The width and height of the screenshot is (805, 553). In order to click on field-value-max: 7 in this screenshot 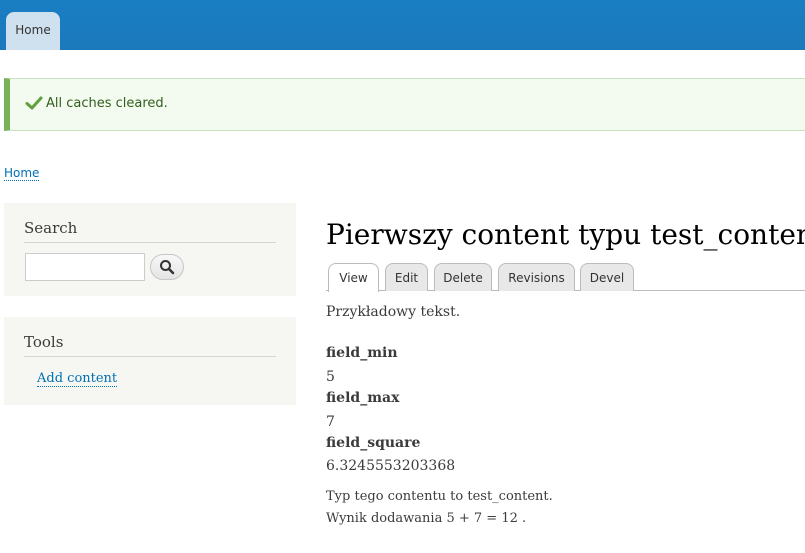, I will do `click(330, 422)`.